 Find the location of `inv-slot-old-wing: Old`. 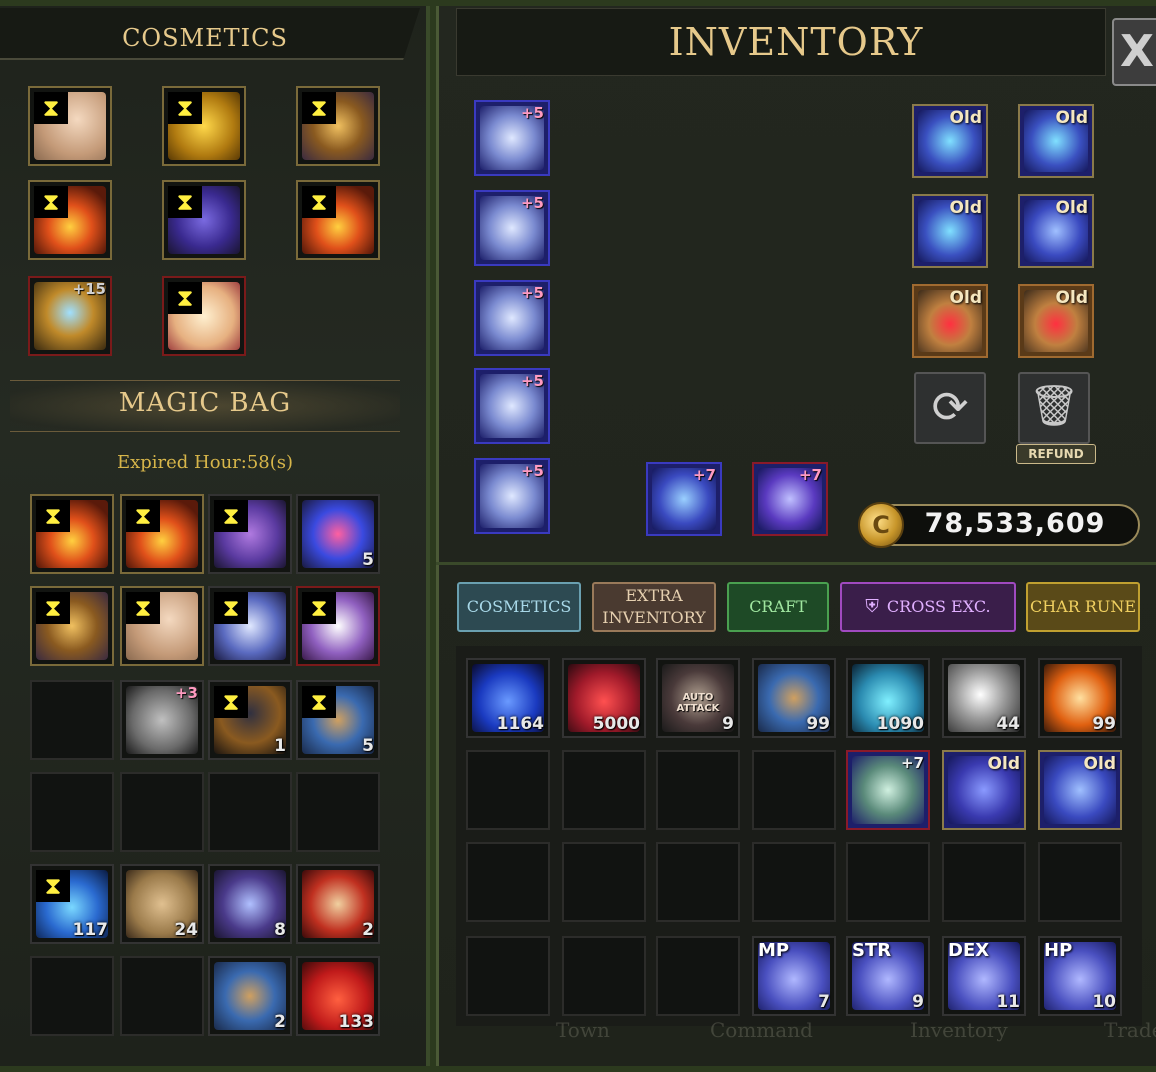

inv-slot-old-wing: Old is located at coordinates (984, 790).